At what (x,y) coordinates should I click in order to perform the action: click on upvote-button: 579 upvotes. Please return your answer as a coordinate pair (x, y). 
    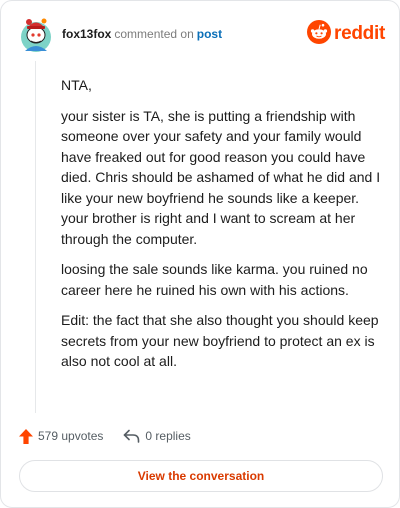
    Looking at the image, I should click on (61, 436).